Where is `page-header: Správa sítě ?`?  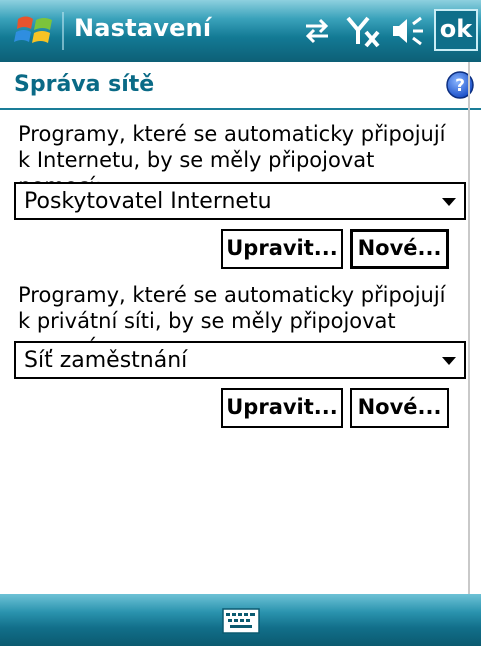
page-header: Správa sítě ? is located at coordinates (240, 86).